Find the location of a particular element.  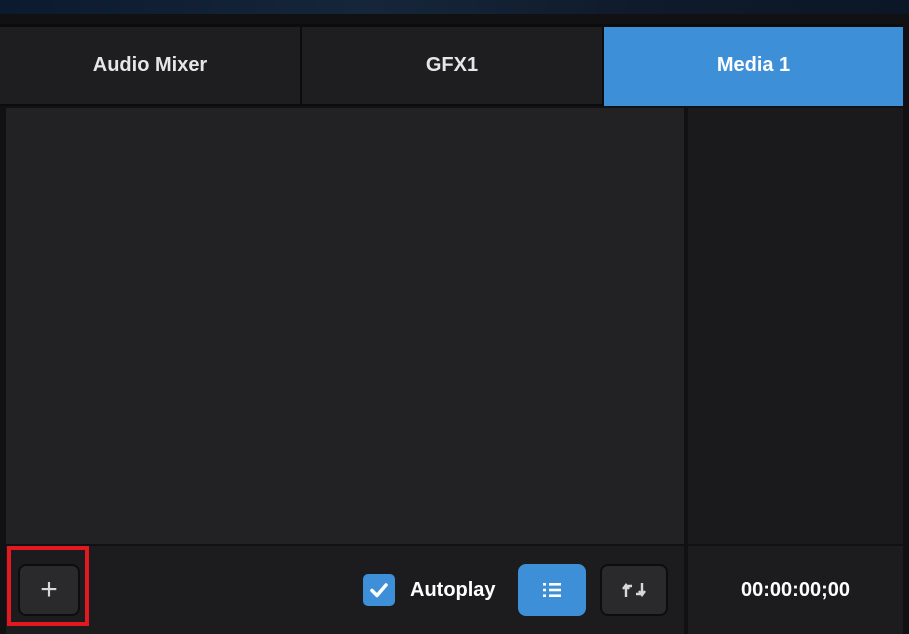

add-media-button: + is located at coordinates (49, 590).